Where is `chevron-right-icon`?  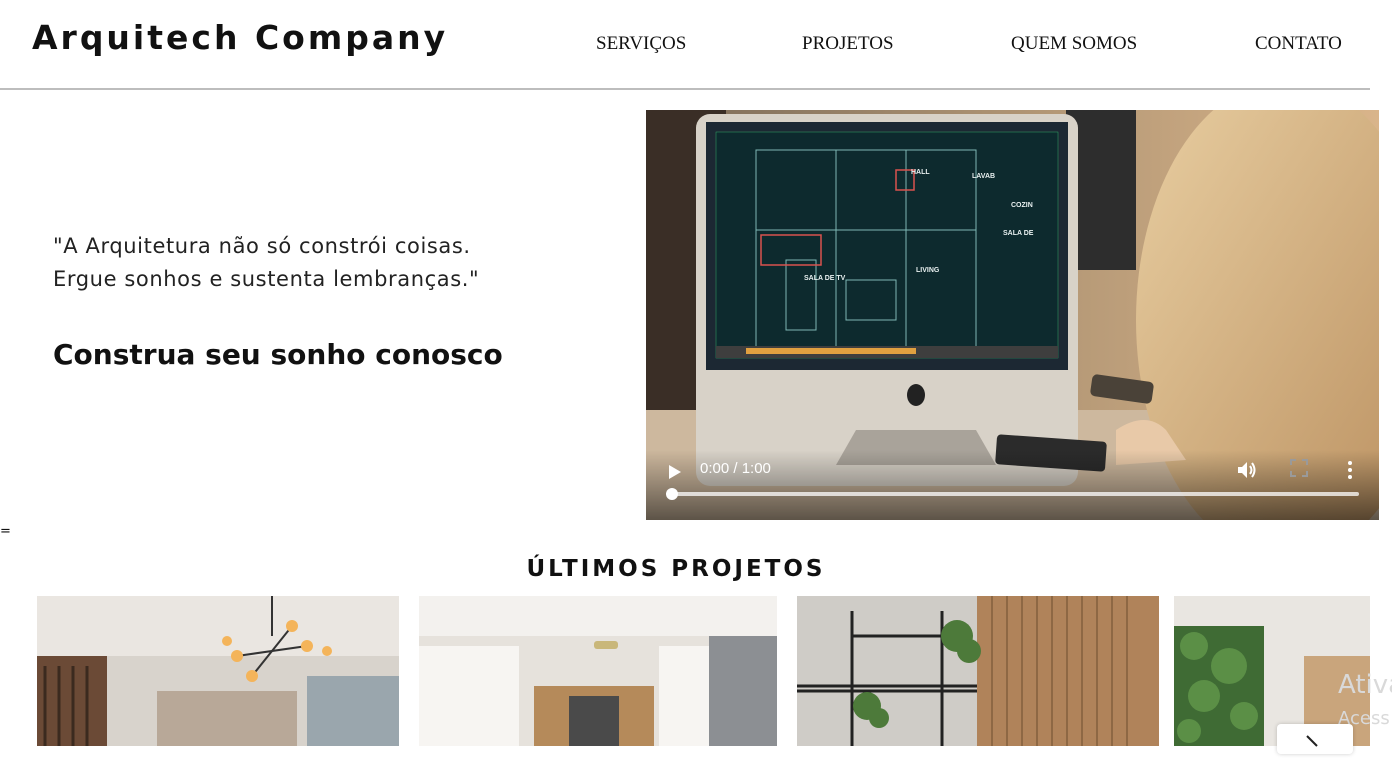
chevron-right-icon is located at coordinates (1312, 741).